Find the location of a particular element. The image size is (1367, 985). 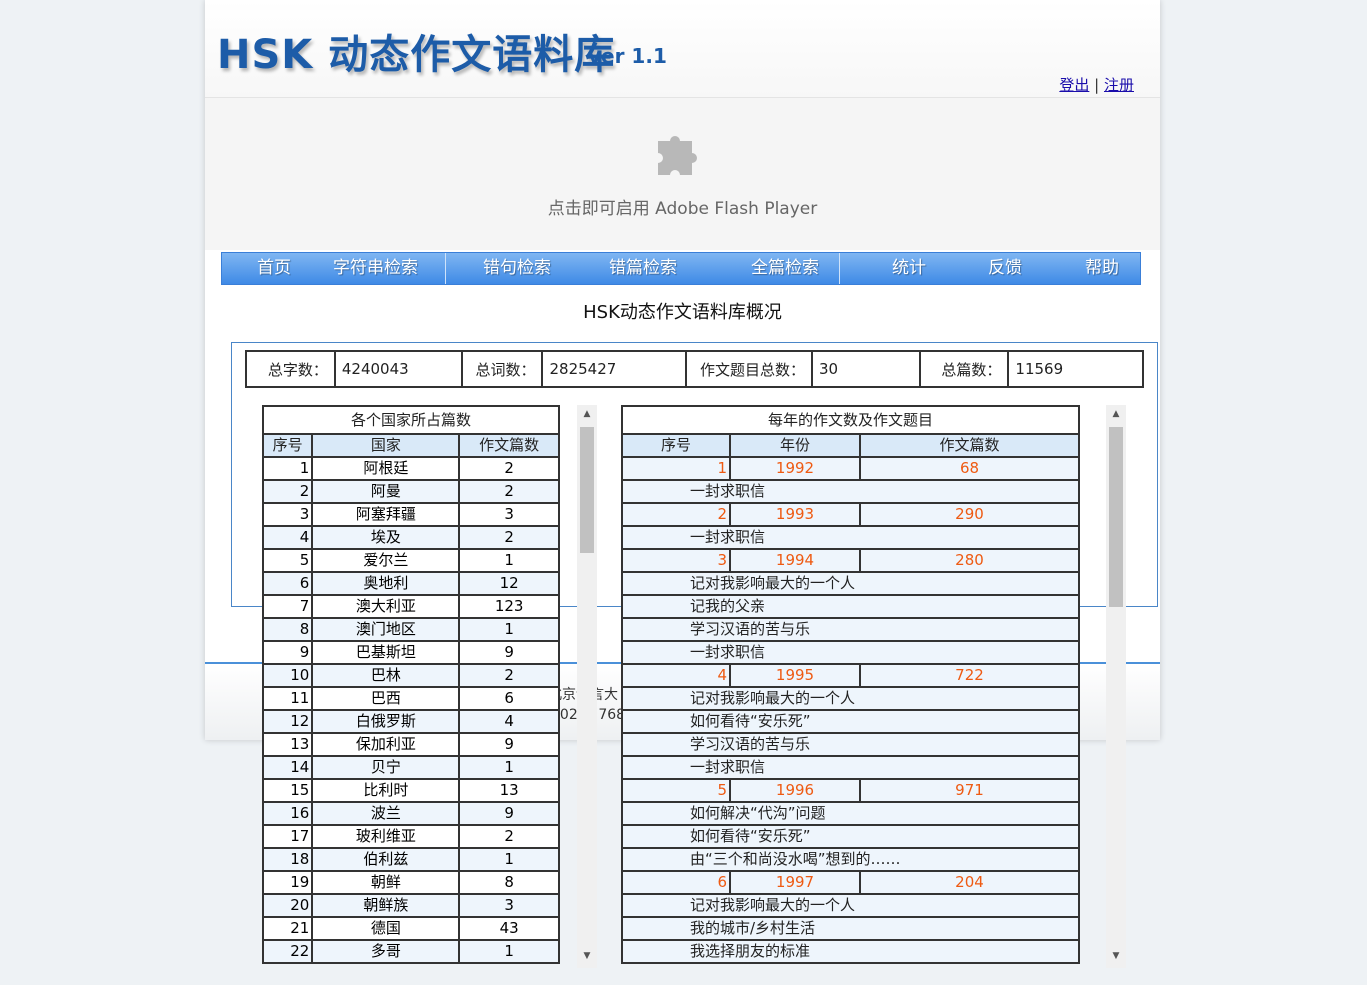

row-number: 22 is located at coordinates (287, 951).